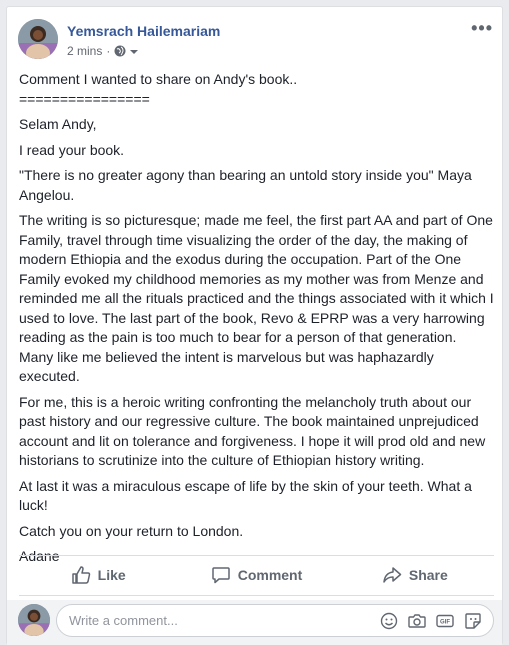 The width and height of the screenshot is (509, 645). I want to click on share-label: Share, so click(428, 575).